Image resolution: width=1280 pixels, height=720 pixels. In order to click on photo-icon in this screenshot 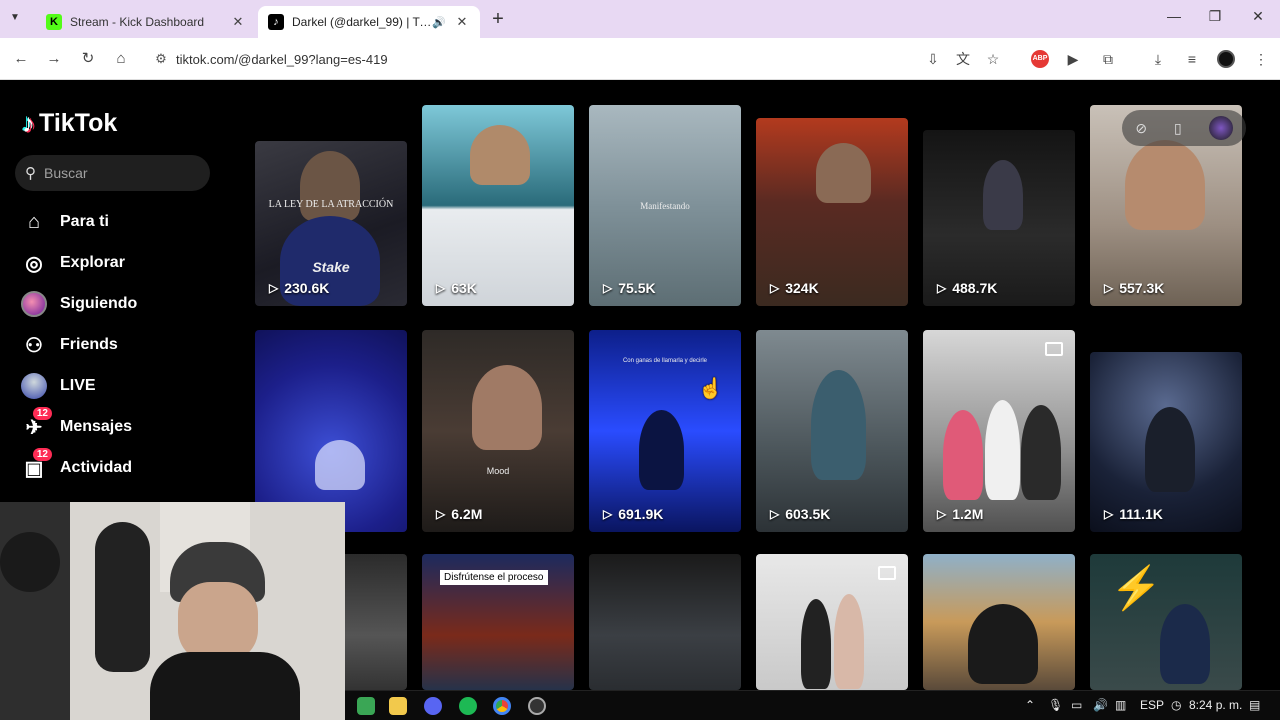, I will do `click(887, 573)`.